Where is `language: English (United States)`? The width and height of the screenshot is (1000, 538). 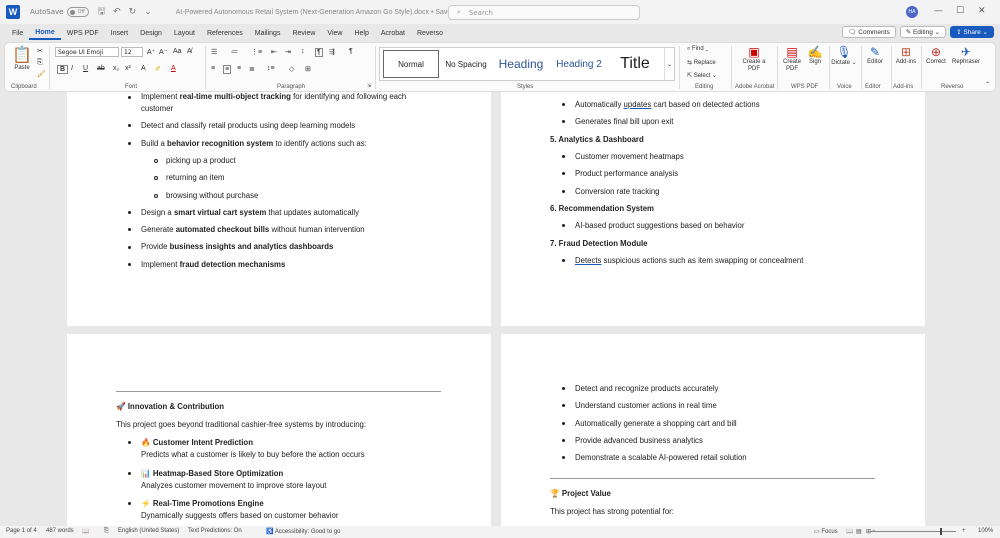
language: English (United States) is located at coordinates (148, 531).